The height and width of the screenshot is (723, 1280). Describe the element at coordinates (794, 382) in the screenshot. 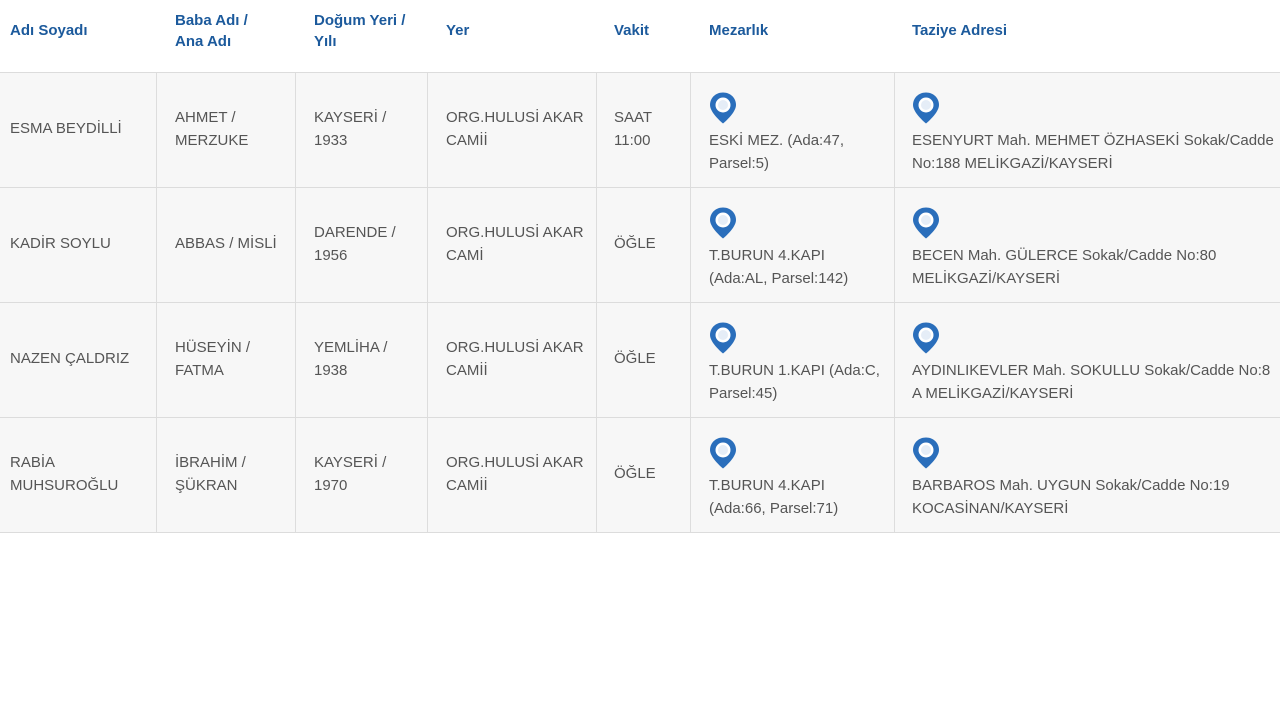

I see `cell-cemetery: T.BURUN 1.KAPI (Ada:C, Parsel:45)` at that location.